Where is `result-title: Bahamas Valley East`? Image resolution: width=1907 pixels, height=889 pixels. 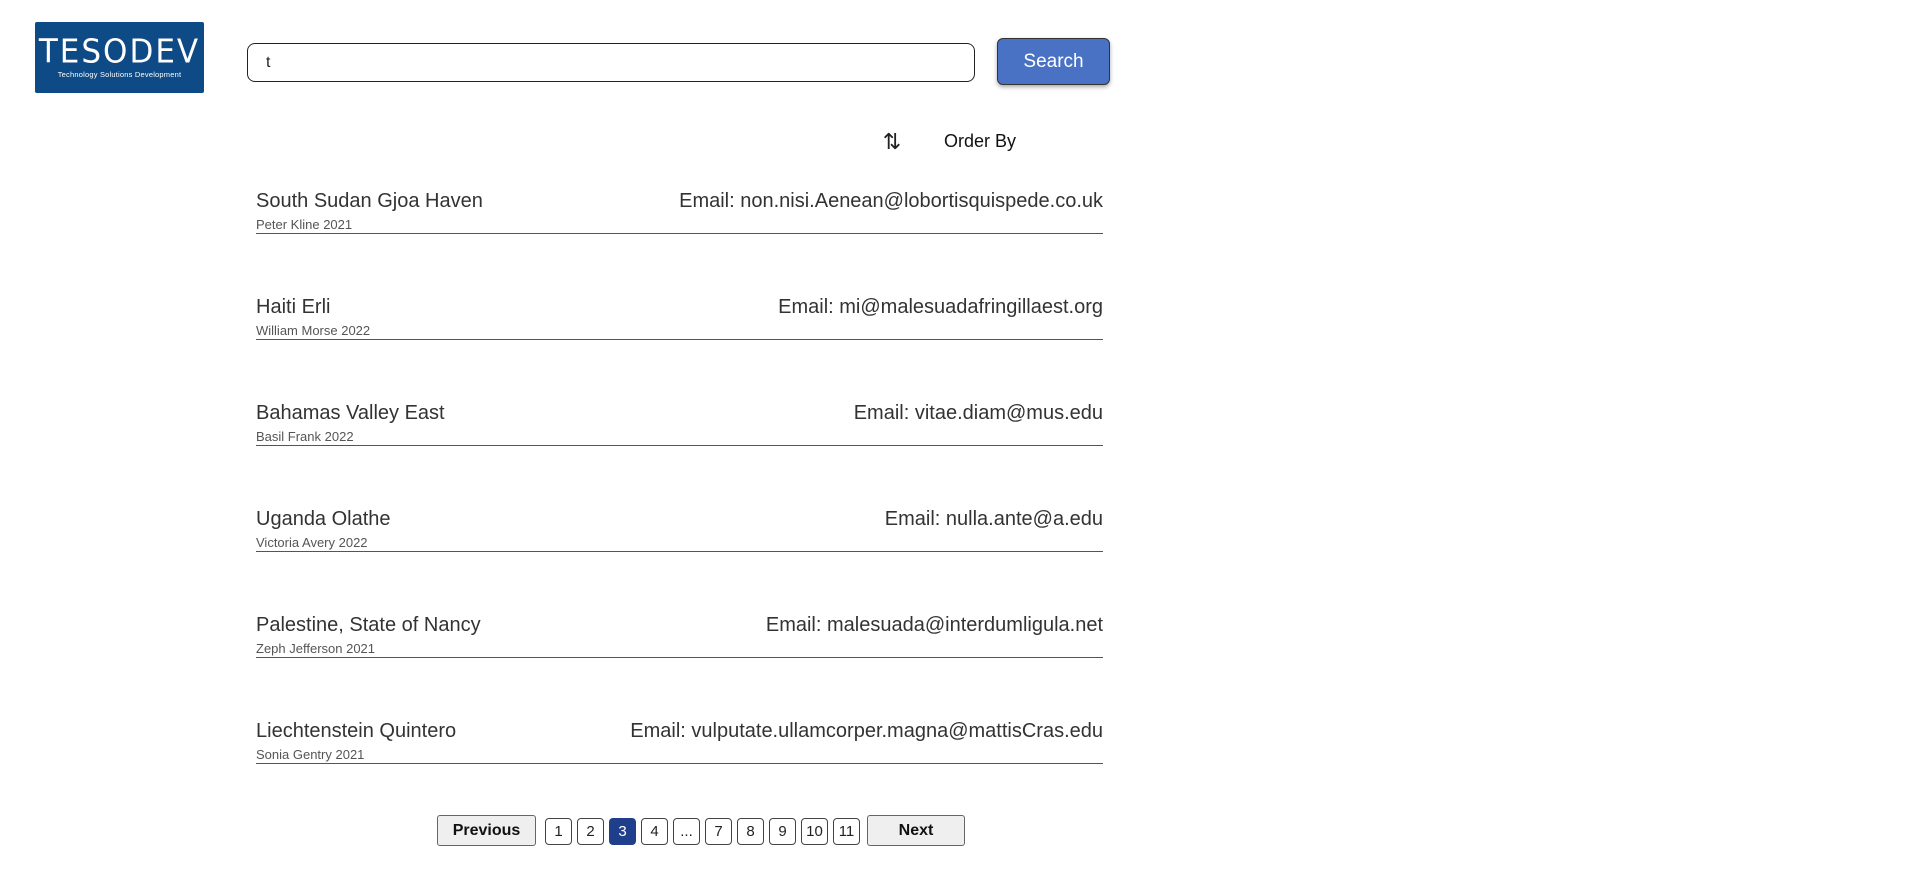 result-title: Bahamas Valley East is located at coordinates (350, 413).